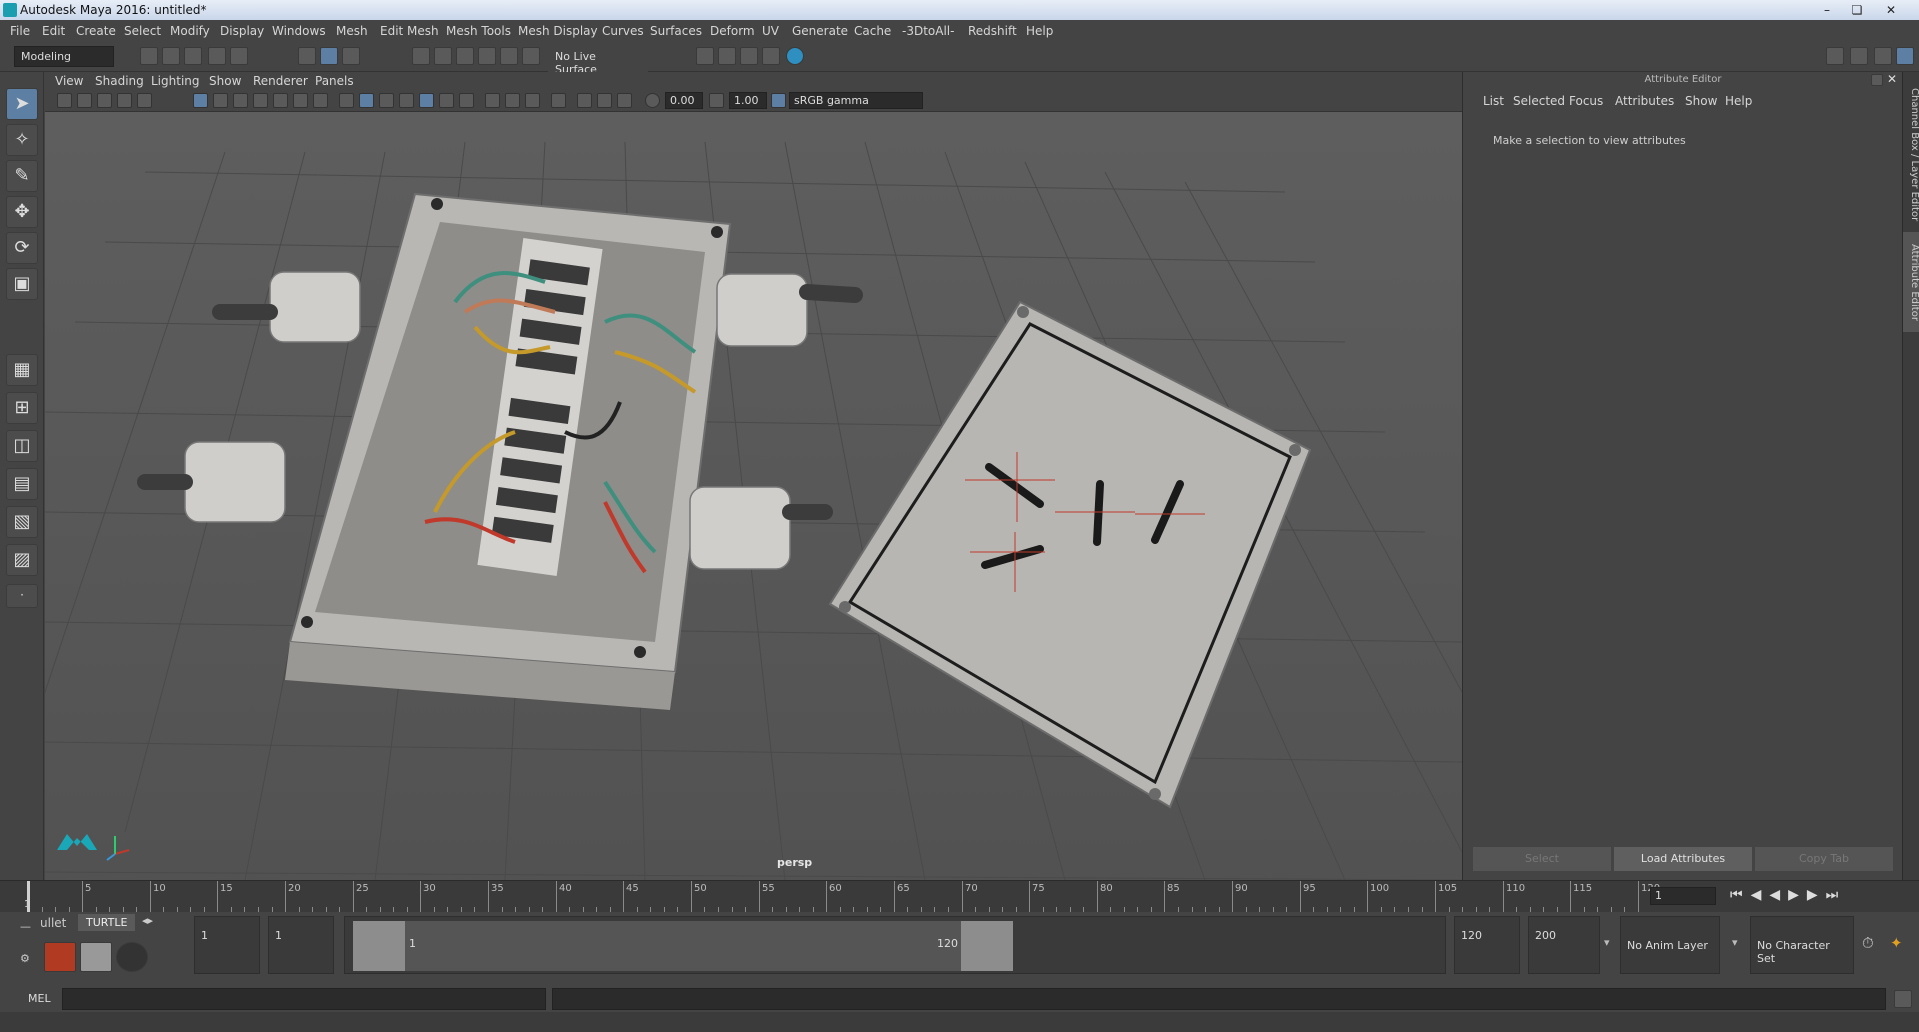 This screenshot has height=1032, width=1919. What do you see at coordinates (1683, 896) in the screenshot?
I see `current-frame-field: 1` at bounding box center [1683, 896].